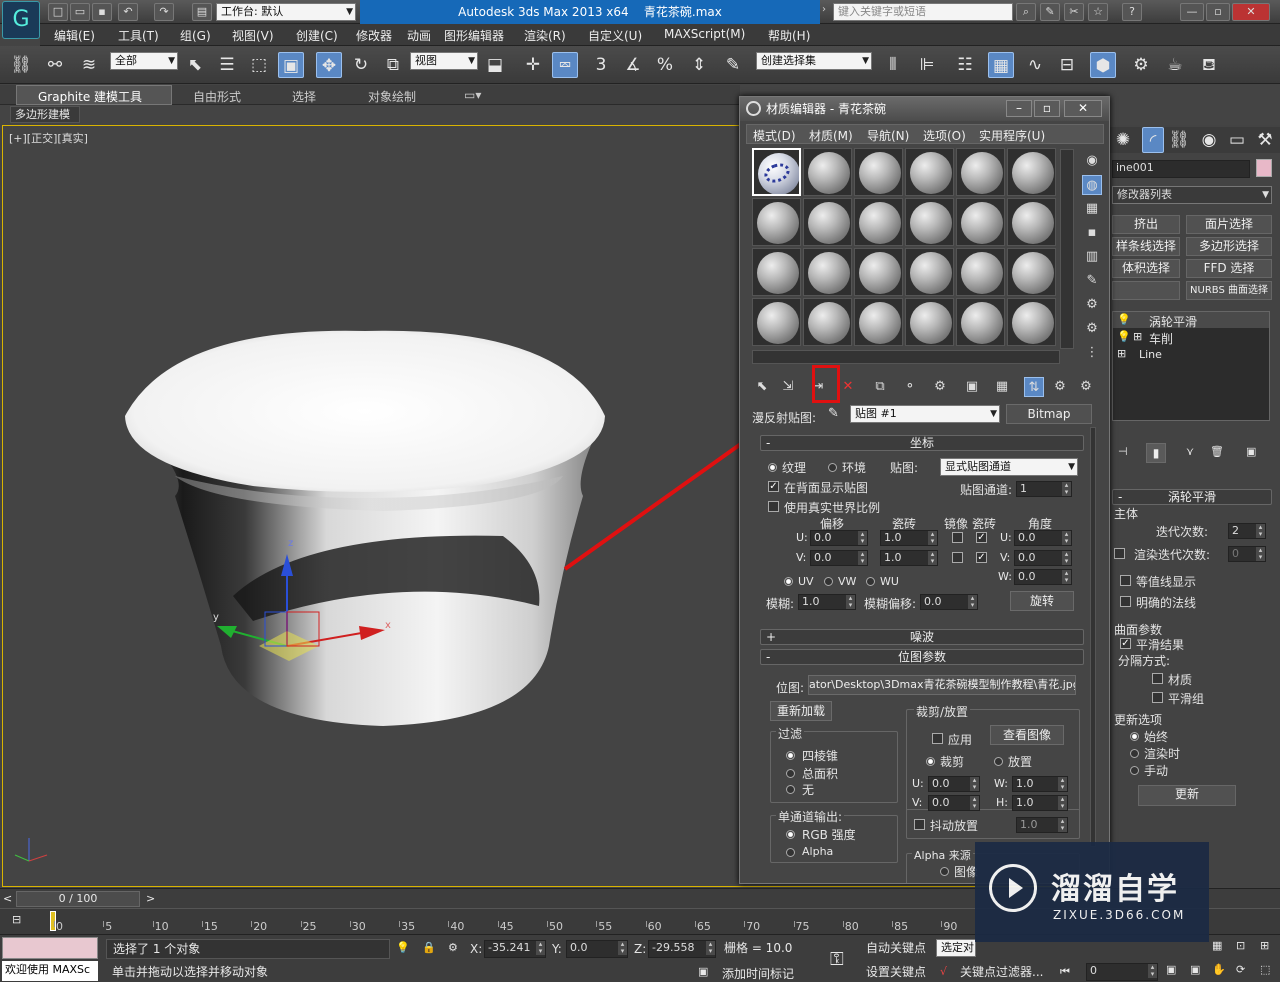  I want to click on undo-icon: ↶, so click(128, 12).